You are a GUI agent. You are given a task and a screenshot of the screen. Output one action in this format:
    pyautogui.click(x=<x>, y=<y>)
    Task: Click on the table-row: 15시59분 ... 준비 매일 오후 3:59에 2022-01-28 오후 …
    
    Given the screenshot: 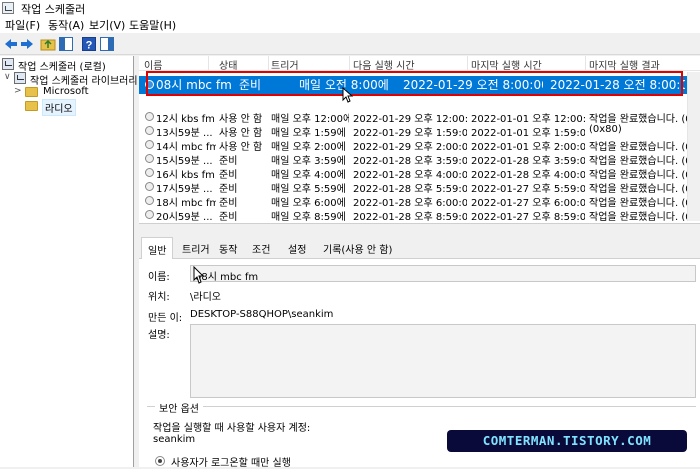 What is the action you would take?
    pyautogui.click(x=419, y=159)
    